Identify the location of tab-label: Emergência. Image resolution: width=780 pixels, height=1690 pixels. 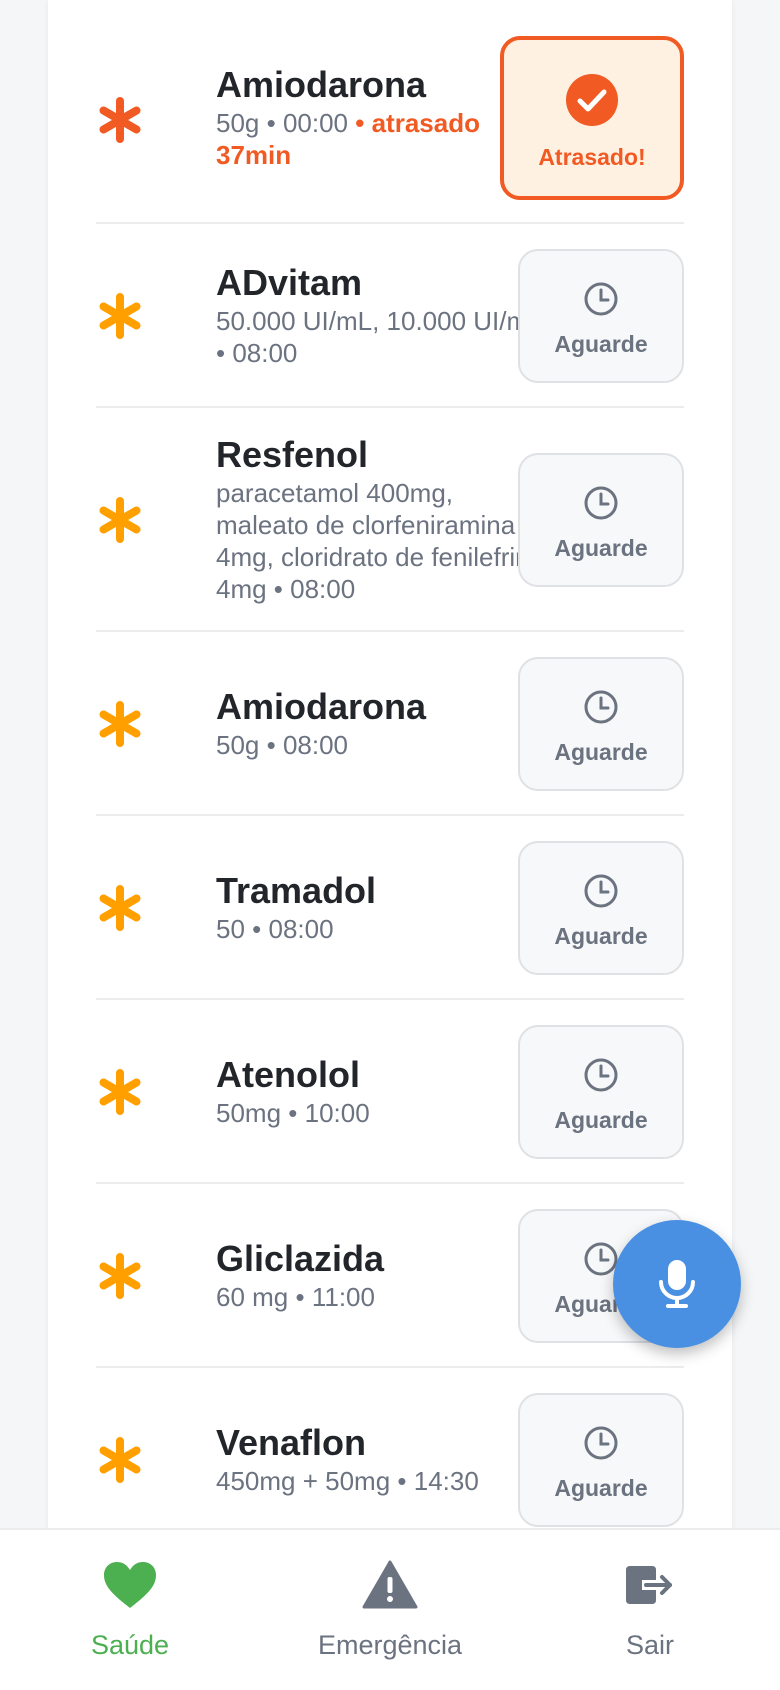
(390, 1645).